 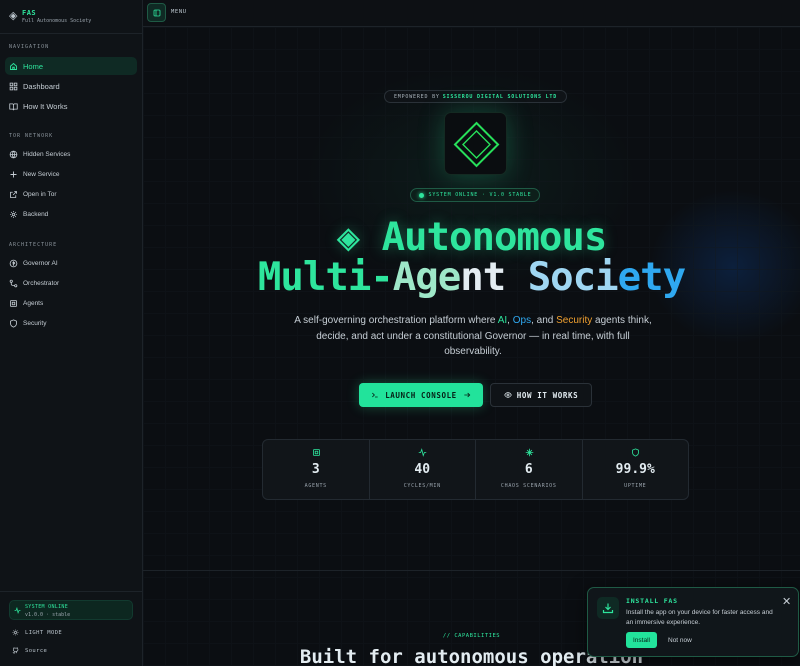 I want to click on diamond-icon: ◈, so click(x=13, y=16).